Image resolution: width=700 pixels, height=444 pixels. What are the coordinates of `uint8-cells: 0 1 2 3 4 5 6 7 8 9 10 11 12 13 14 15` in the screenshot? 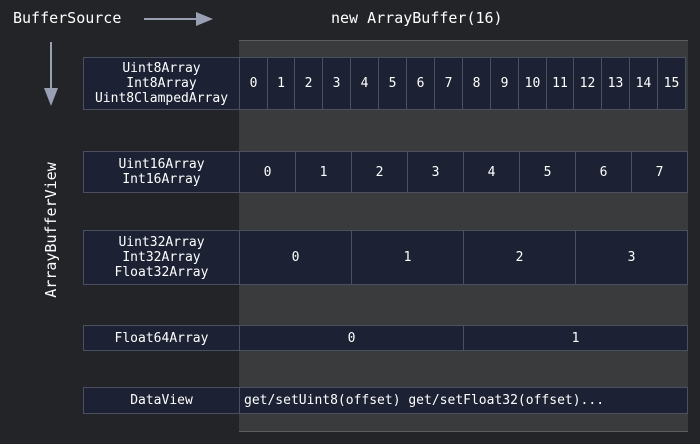 It's located at (463, 83).